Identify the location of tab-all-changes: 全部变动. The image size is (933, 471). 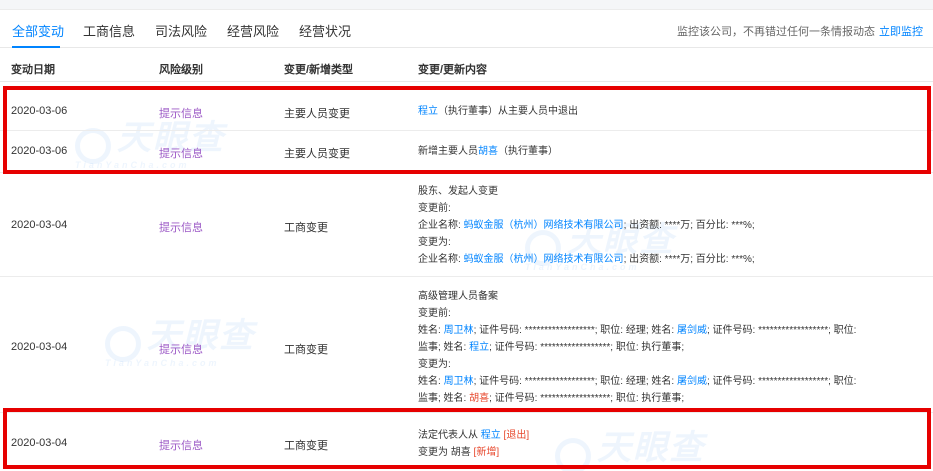
(38, 30).